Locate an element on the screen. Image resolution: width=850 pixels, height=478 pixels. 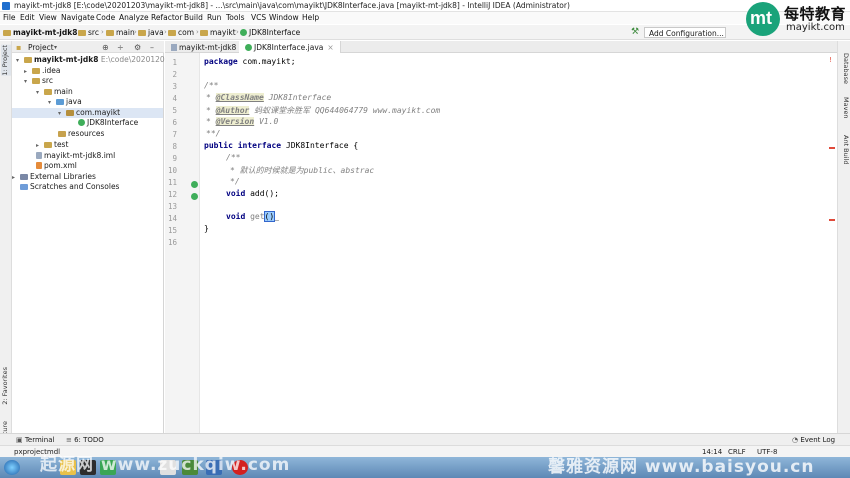
breadcrumb-jdk8interface: JDK8Interface is located at coordinates (270, 32).